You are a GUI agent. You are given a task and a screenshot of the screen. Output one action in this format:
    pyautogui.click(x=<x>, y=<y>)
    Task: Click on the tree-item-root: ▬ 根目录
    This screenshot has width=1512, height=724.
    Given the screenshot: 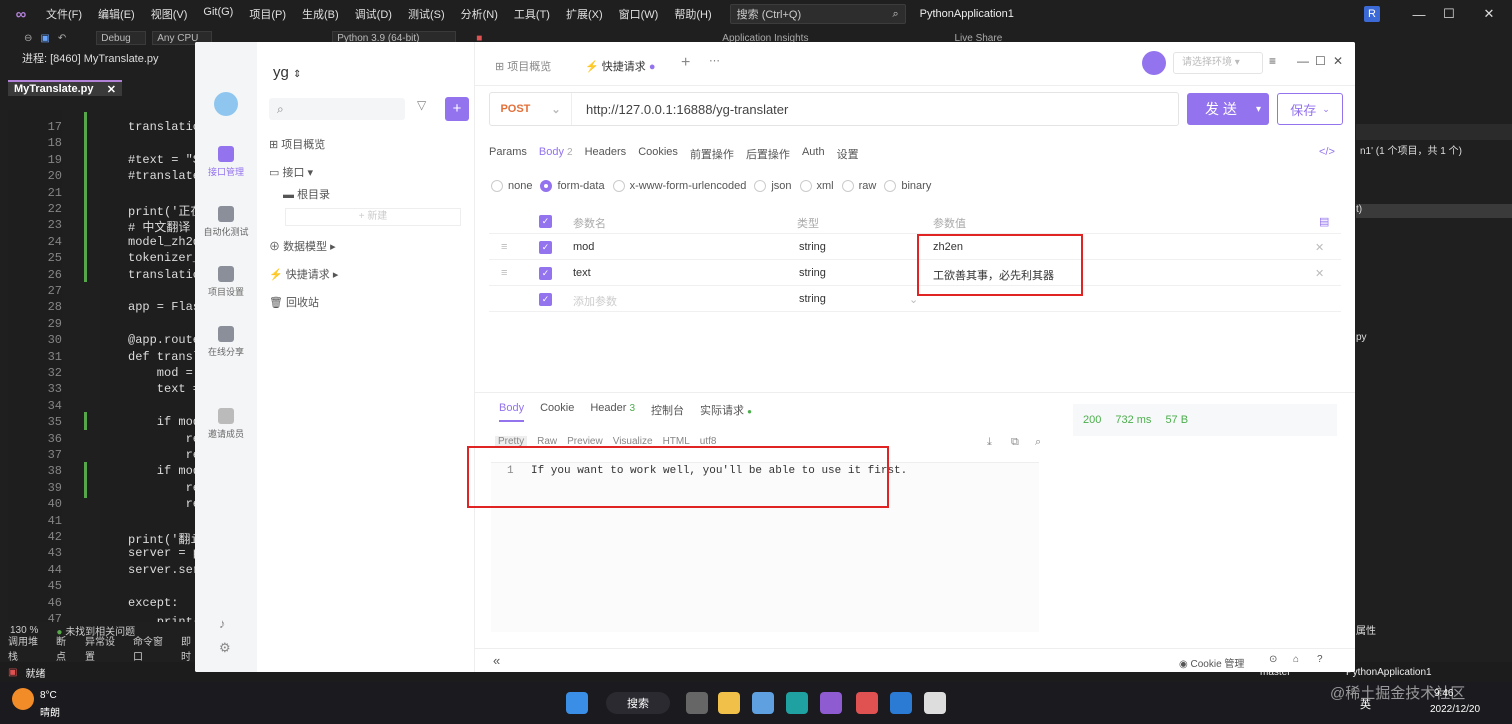 What is the action you would take?
    pyautogui.click(x=306, y=194)
    